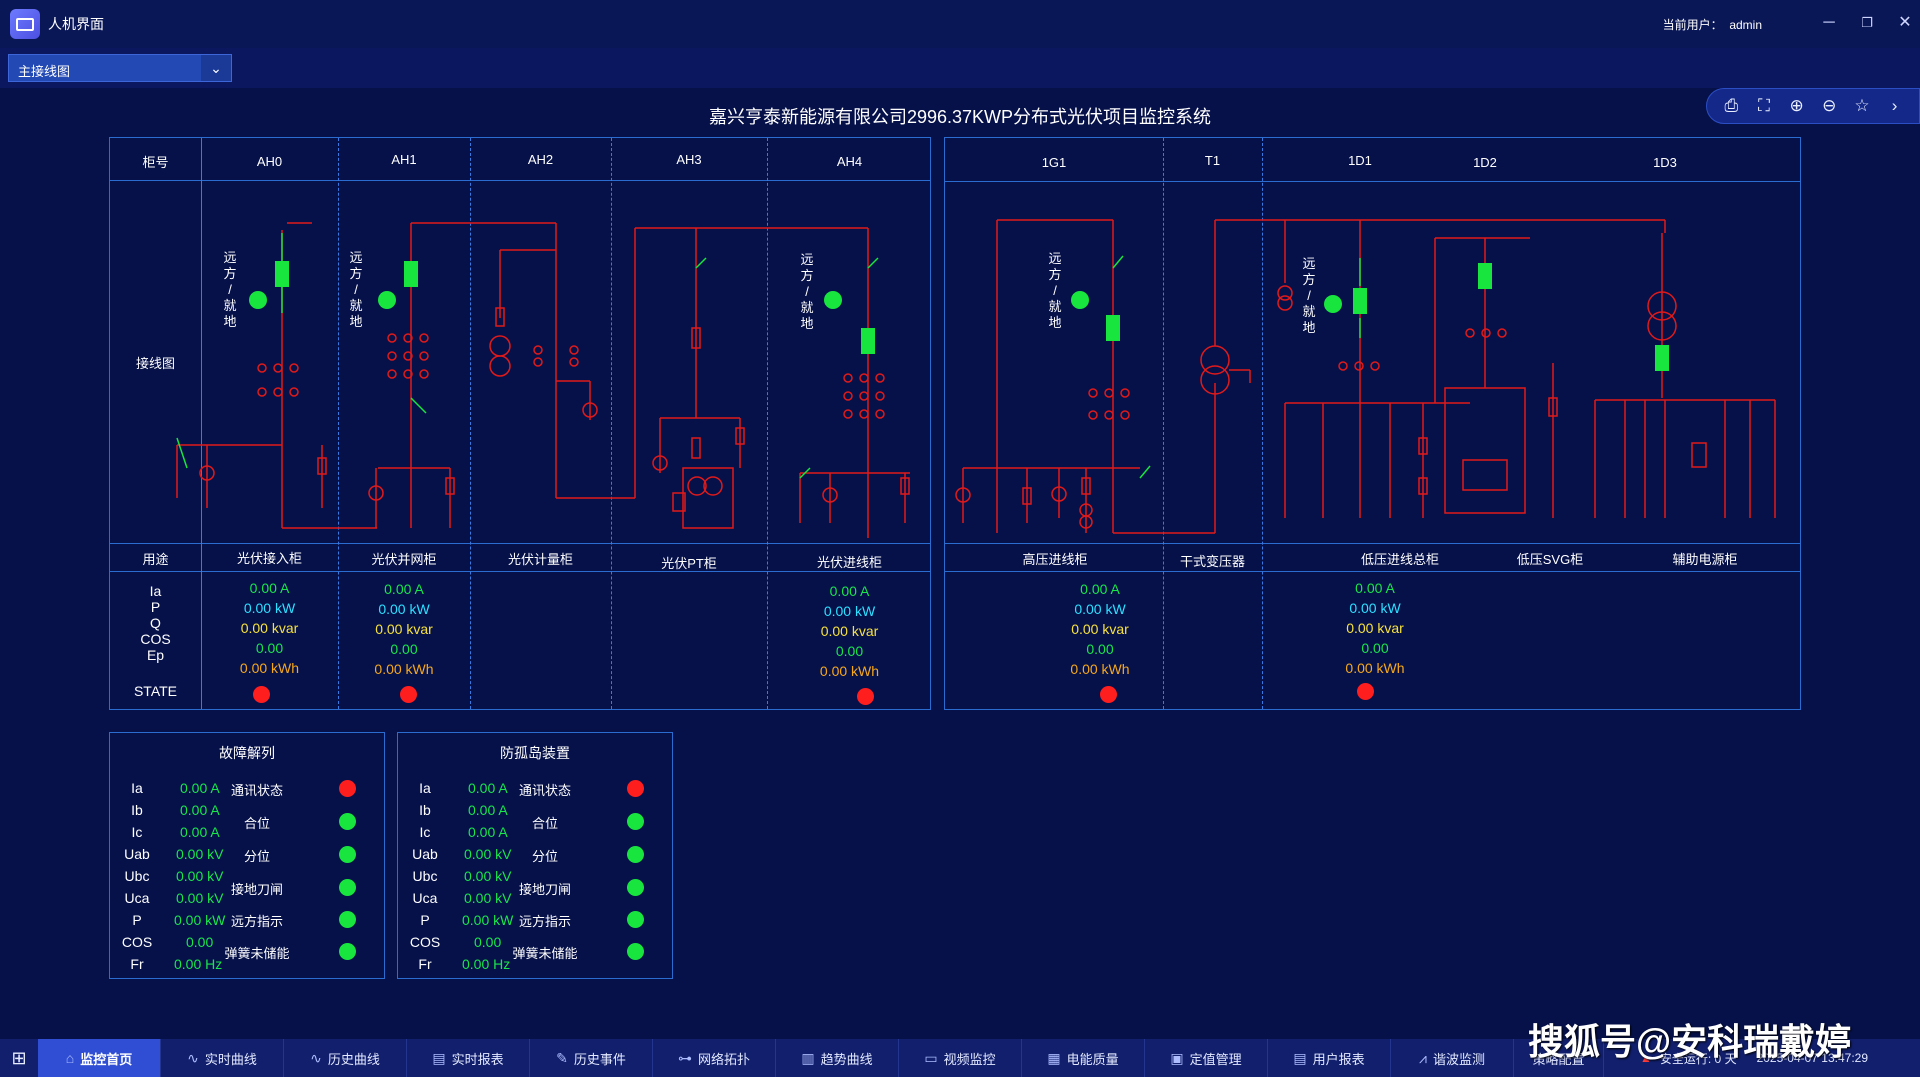 The image size is (1920, 1077). What do you see at coordinates (1690, 1041) in the screenshot?
I see `watermark: 搜狐号@安科瑞戴婷` at bounding box center [1690, 1041].